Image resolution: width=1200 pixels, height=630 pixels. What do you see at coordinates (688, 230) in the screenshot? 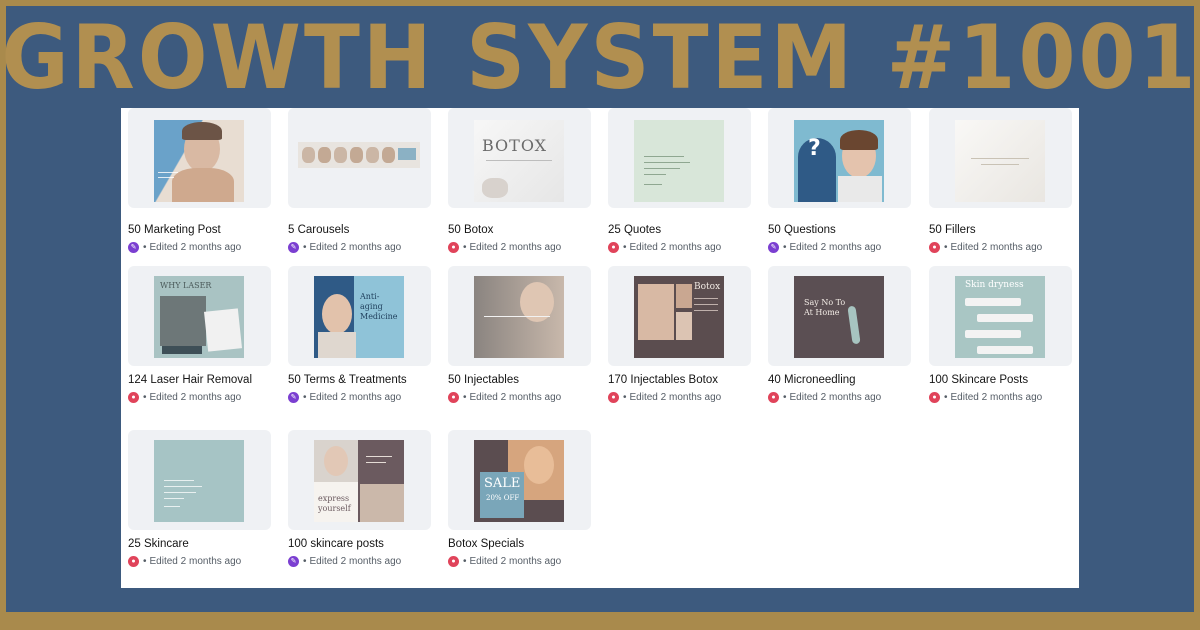
I see `design-title: 25 Quotes` at bounding box center [688, 230].